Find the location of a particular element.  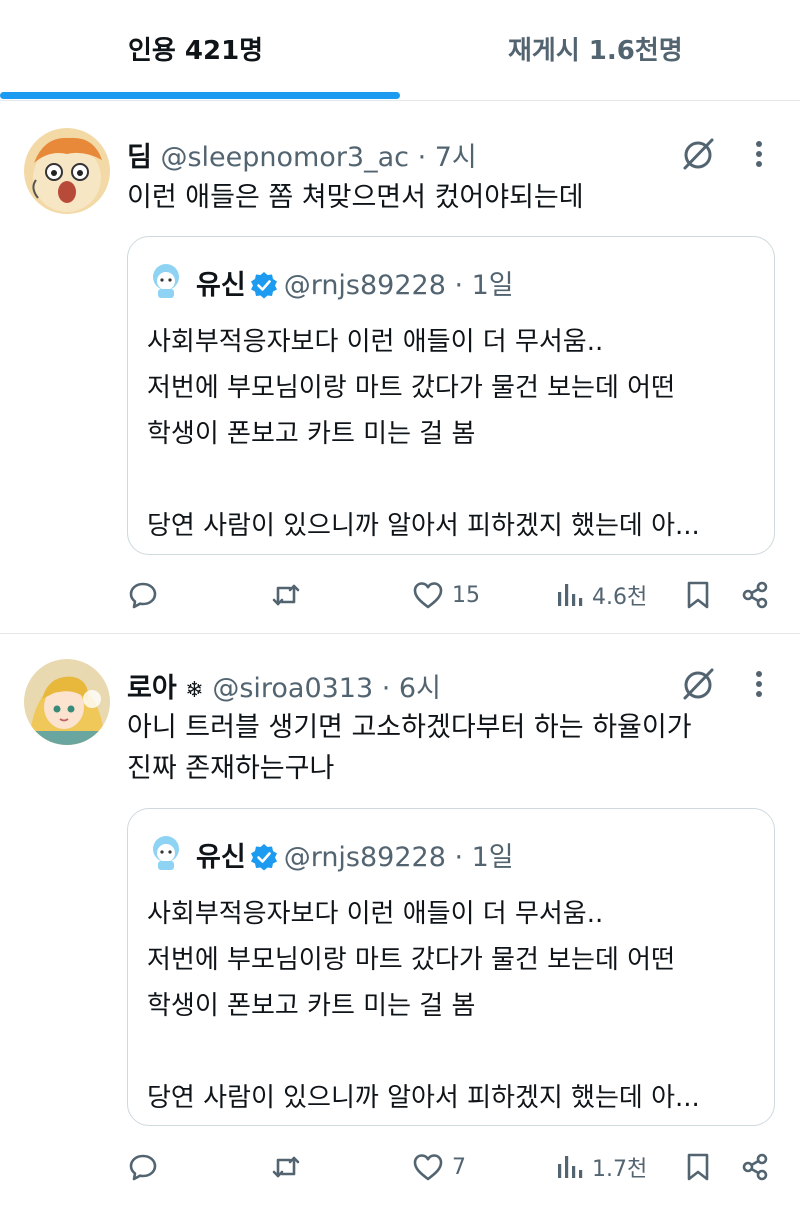

post-text: 이런 애들은 쫌 쳐맞으면서 컸어야되는데 is located at coordinates (355, 197).